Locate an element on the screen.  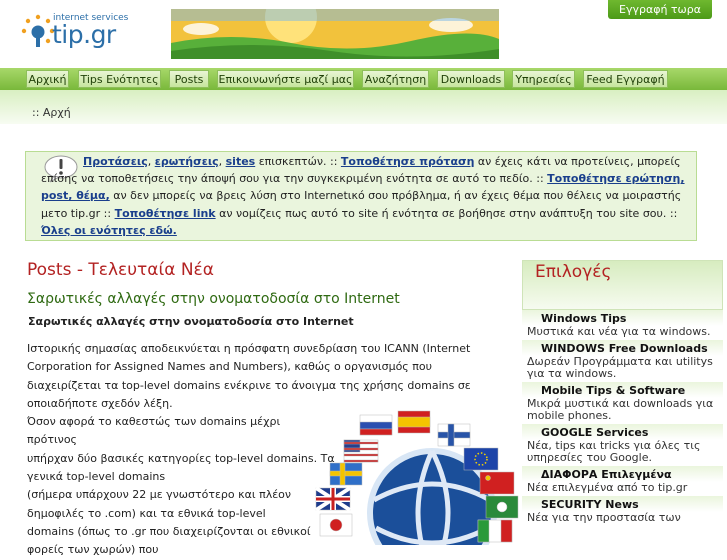
nav-item-services: Υπηρεσίες is located at coordinates (543, 79).